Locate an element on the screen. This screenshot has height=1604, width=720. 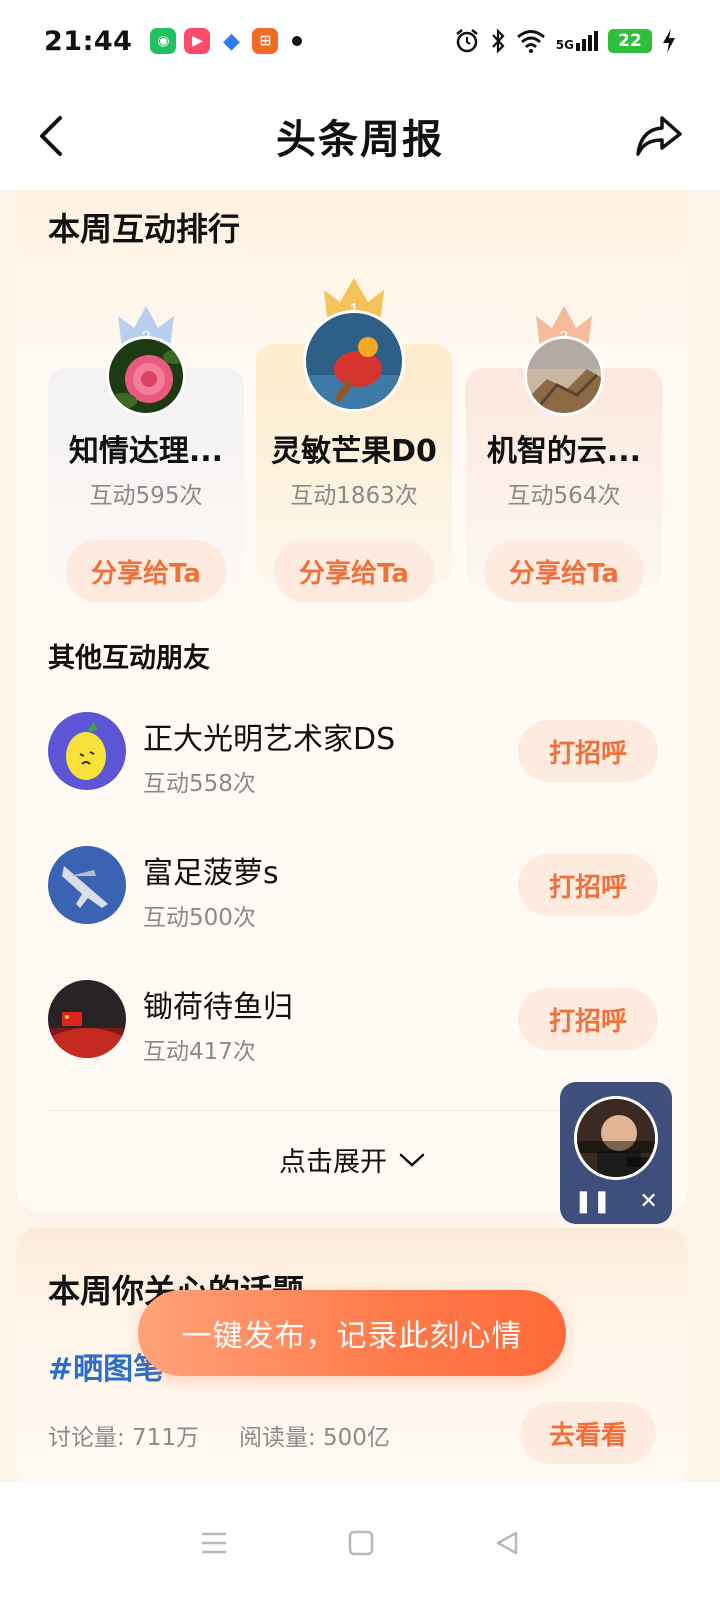
back-icon is located at coordinates (54, 136).